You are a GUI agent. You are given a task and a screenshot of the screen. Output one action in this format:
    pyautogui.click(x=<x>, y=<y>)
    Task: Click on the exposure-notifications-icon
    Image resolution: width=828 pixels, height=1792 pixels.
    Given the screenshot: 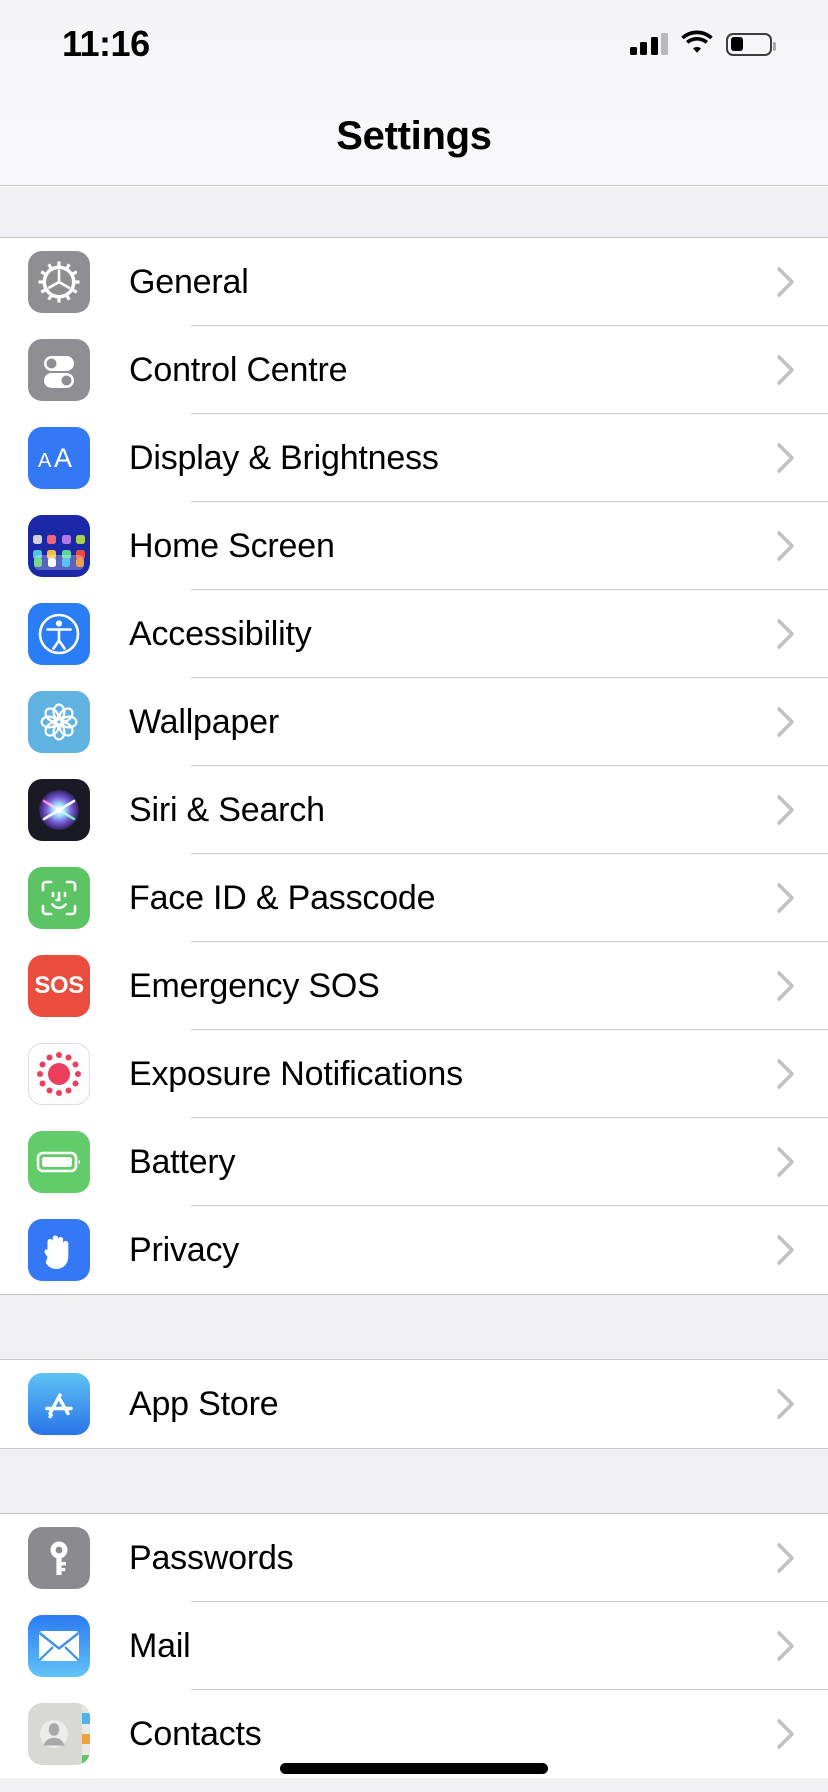 What is the action you would take?
    pyautogui.click(x=59, y=1074)
    